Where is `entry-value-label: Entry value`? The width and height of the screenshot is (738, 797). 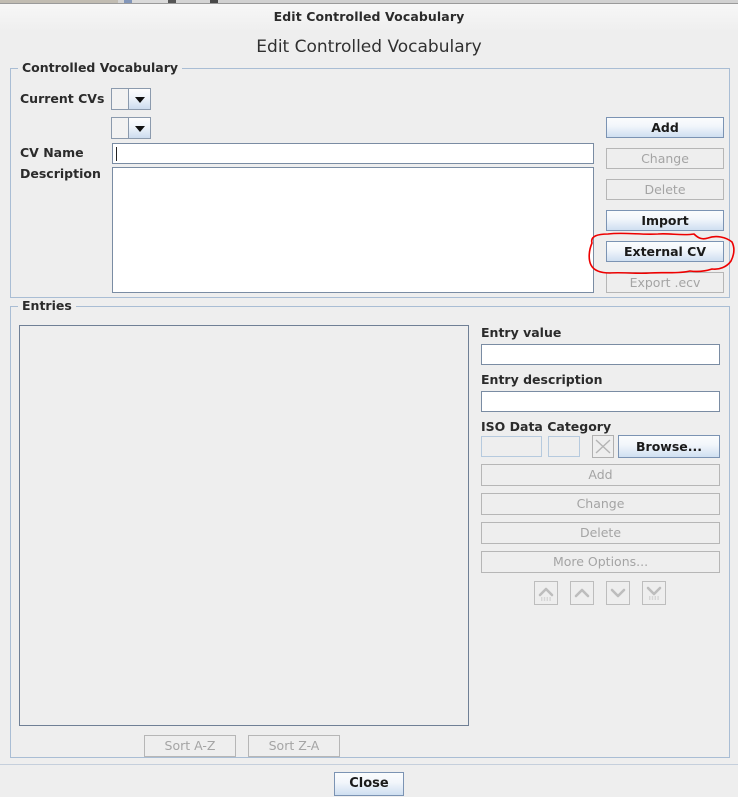 entry-value-label: Entry value is located at coordinates (521, 332).